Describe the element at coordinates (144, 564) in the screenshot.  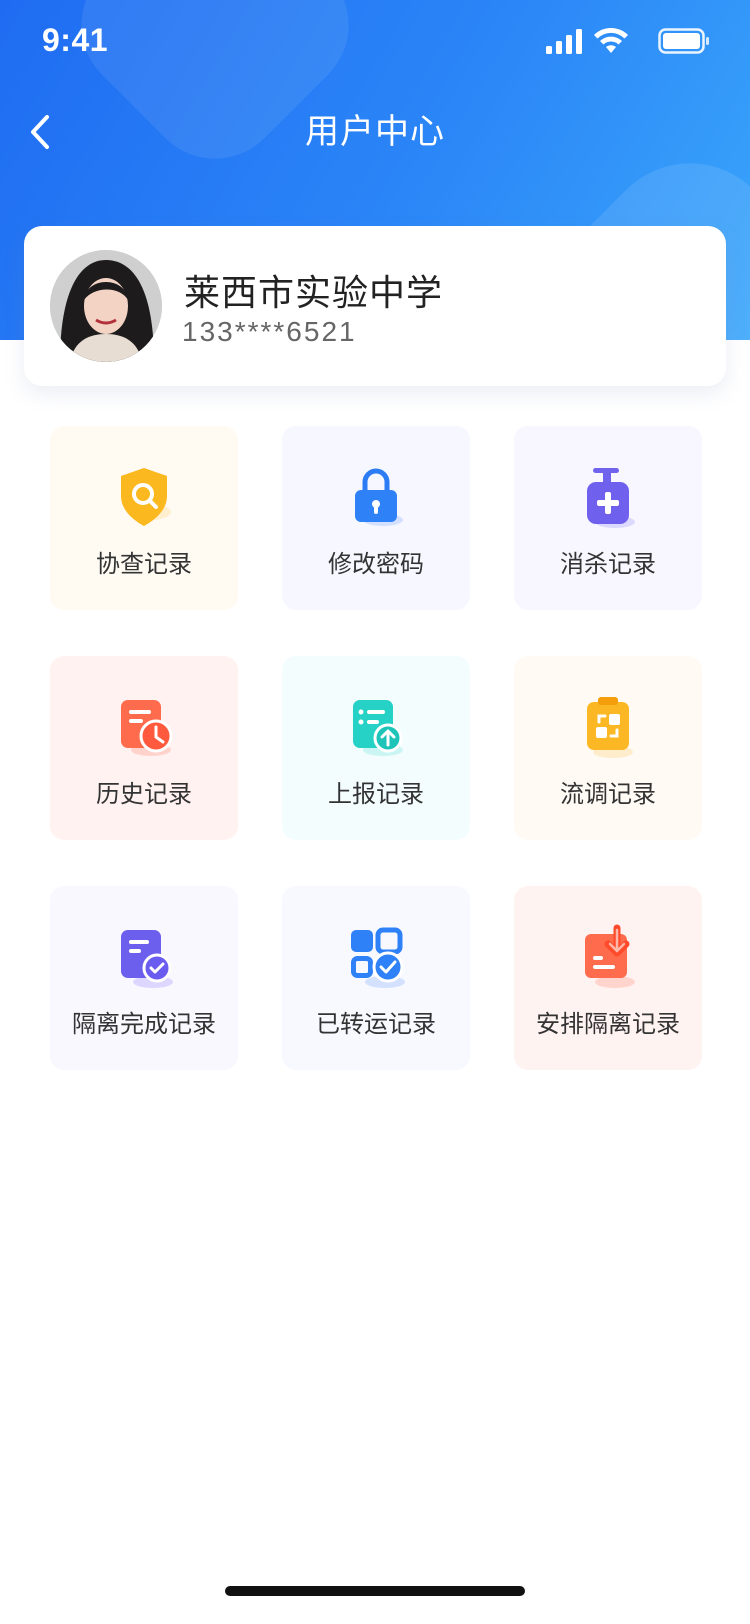
I see `menu-item-label: 协查记录` at that location.